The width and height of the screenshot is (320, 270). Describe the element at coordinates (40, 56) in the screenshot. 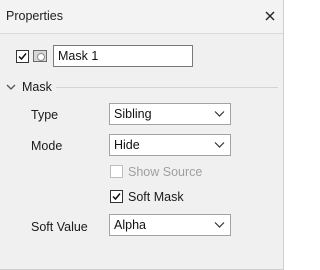

I see `mask-thumbnail-icon` at that location.